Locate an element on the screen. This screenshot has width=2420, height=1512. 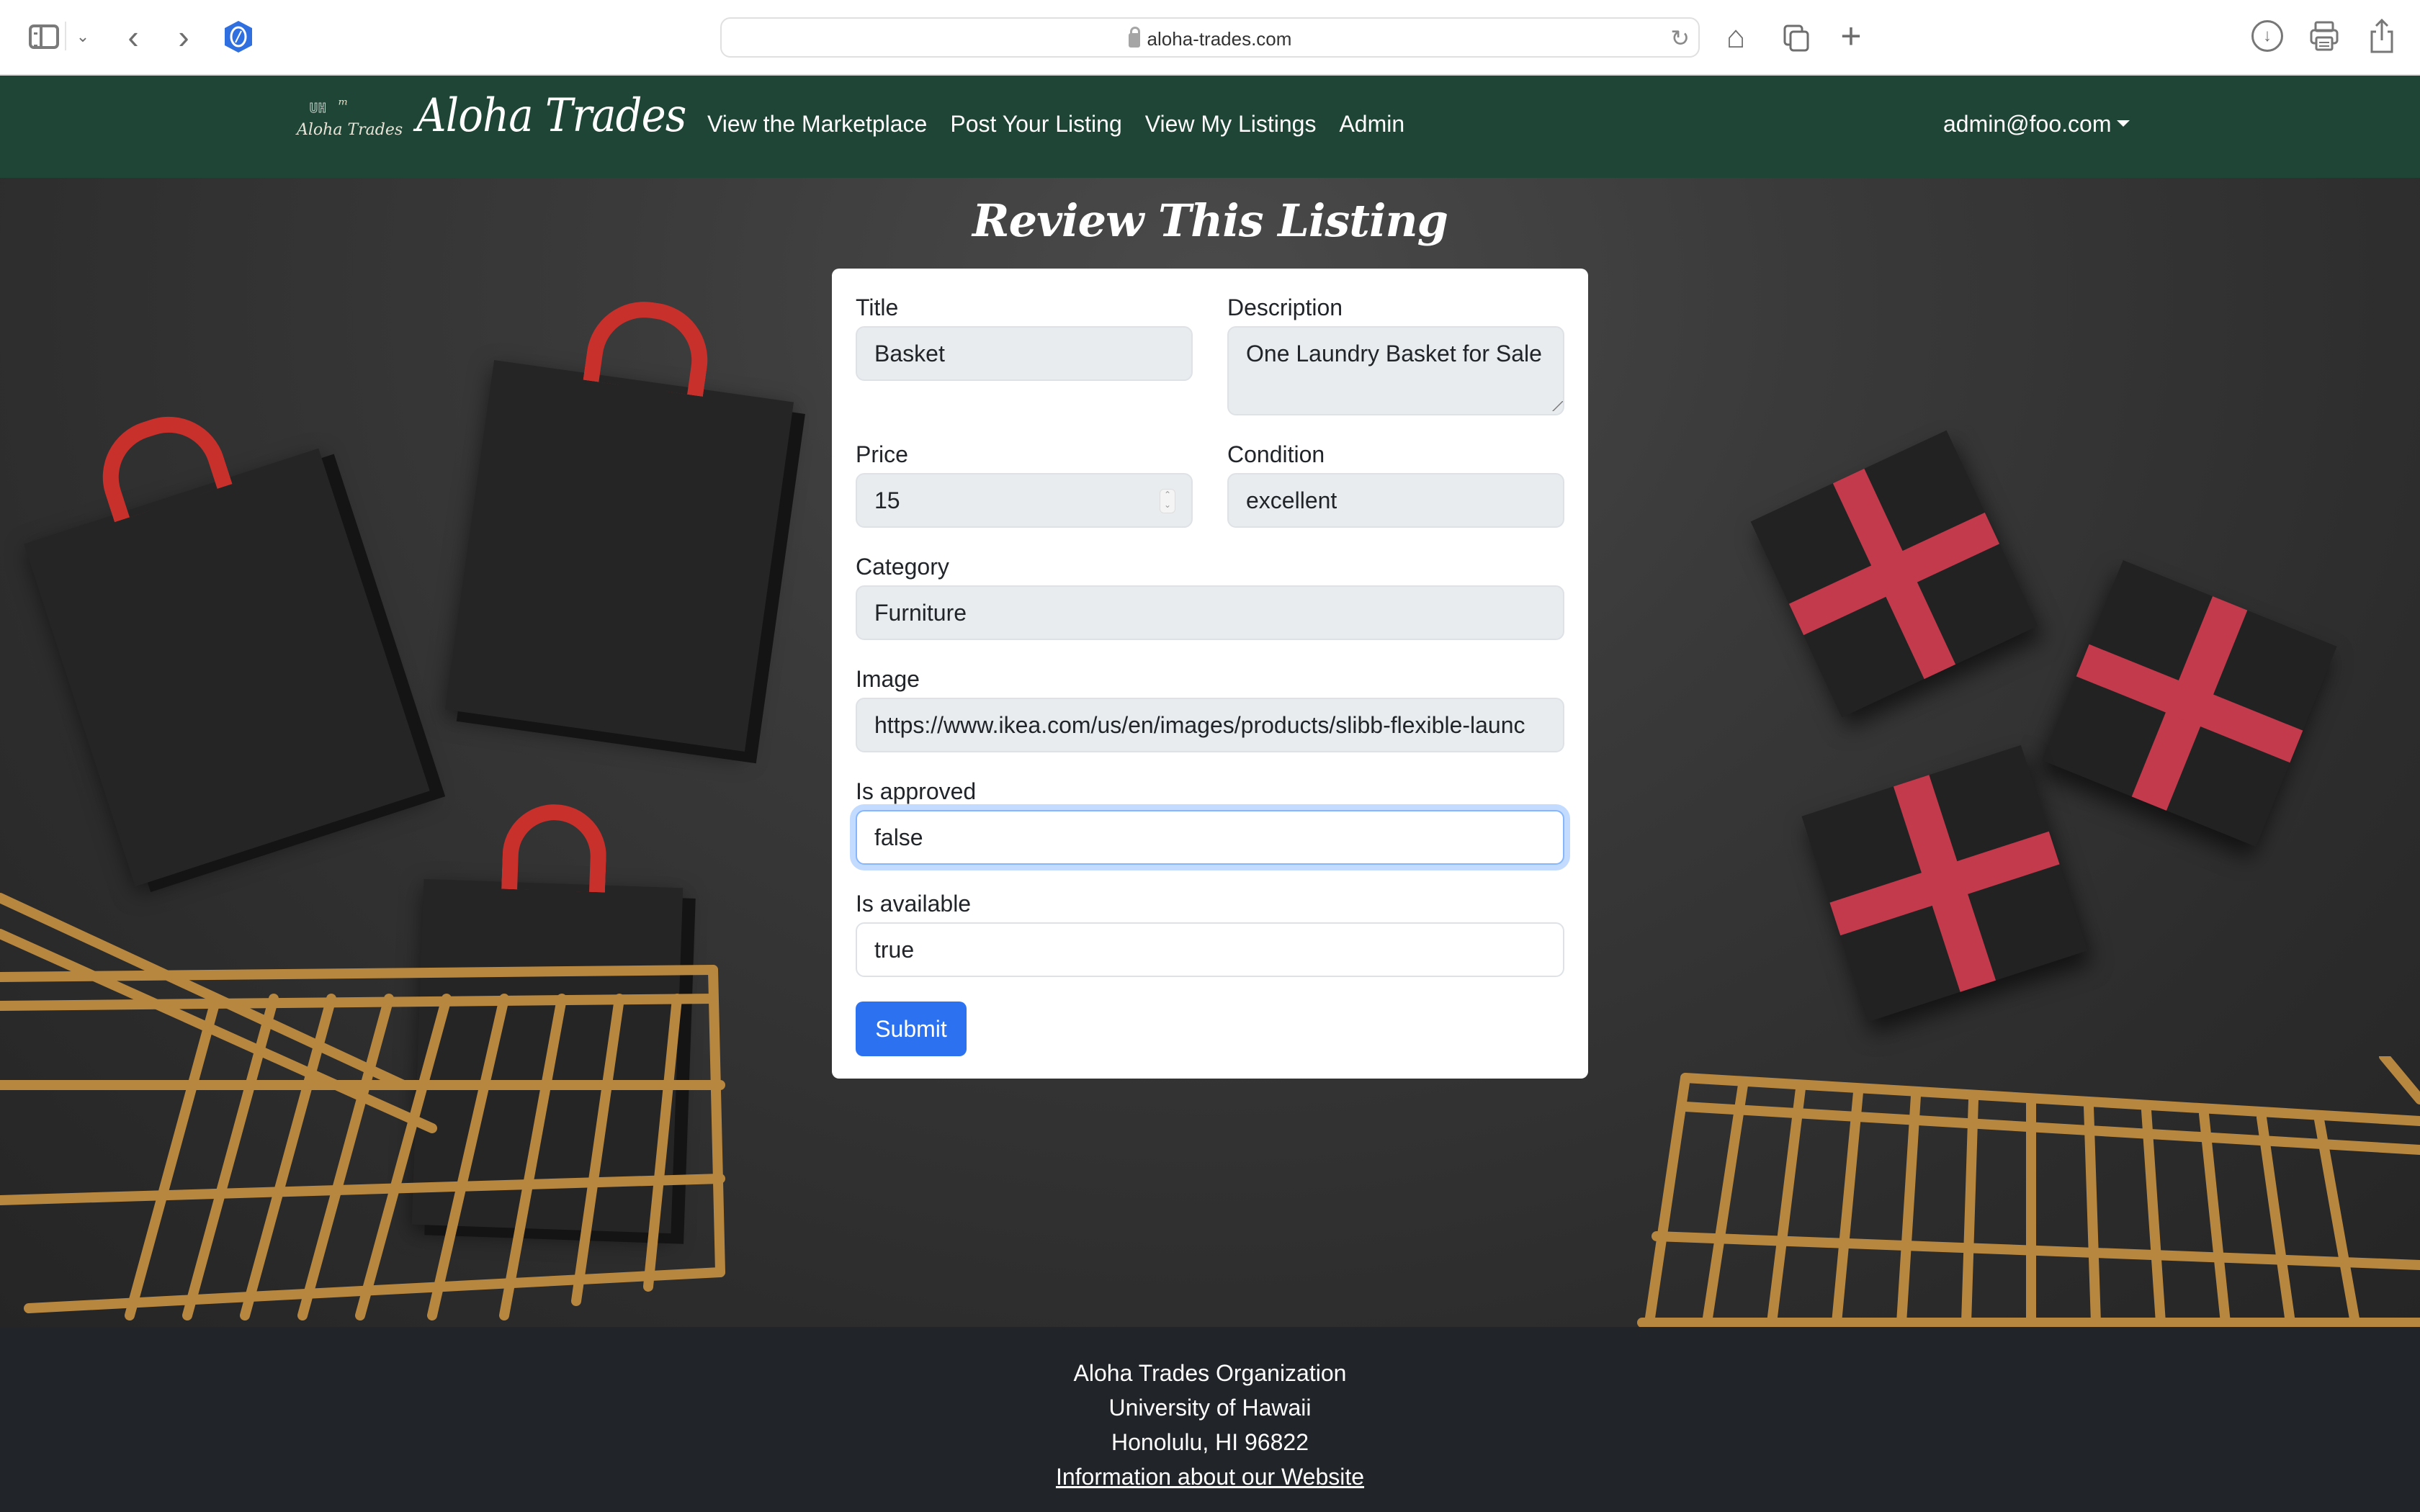
browser-toolbar: ⌄ ‹ › aloha-trades.com ↻ ⌂ + ↓ is located at coordinates (1210, 38).